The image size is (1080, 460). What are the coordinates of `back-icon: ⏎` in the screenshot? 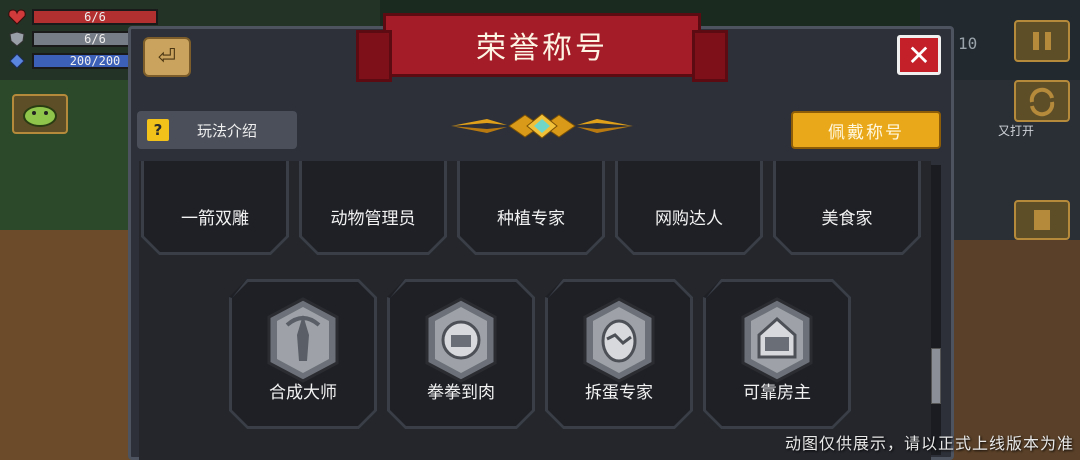 It's located at (167, 57).